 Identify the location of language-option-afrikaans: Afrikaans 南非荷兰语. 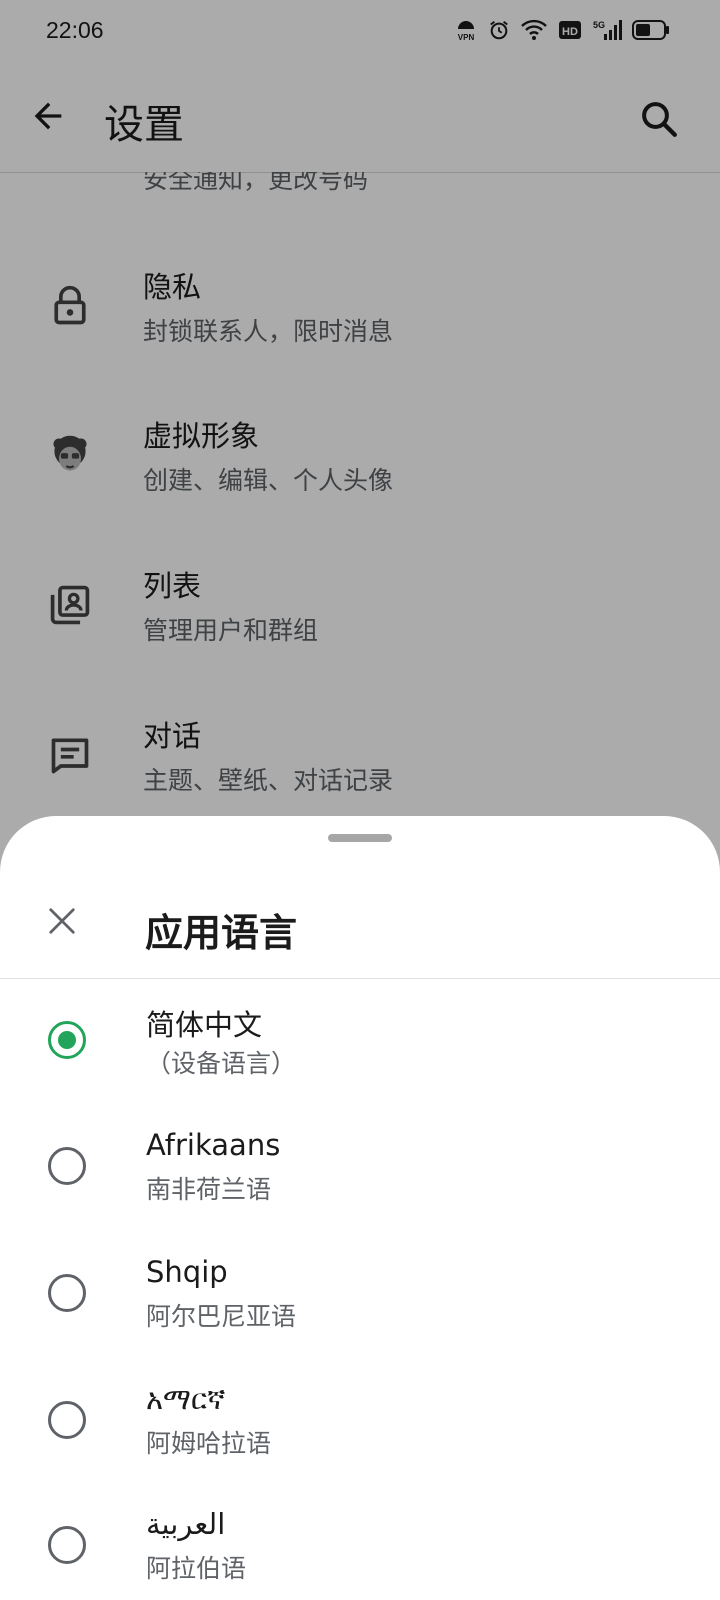
(360, 1167).